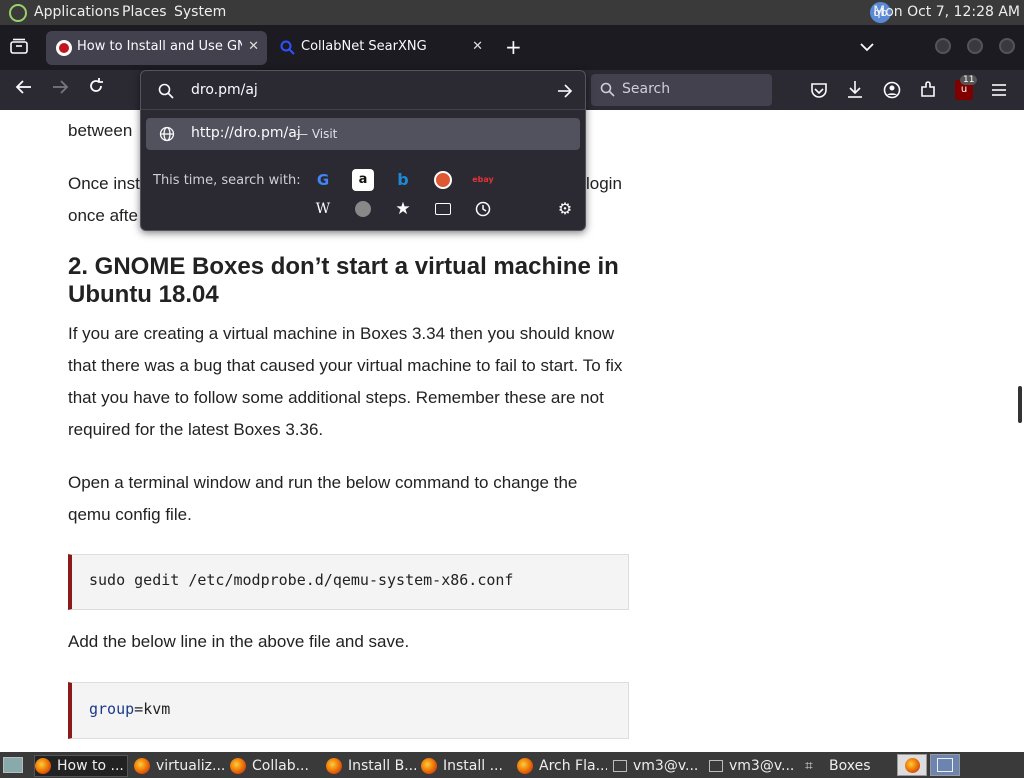 This screenshot has height=778, width=1024. I want to click on pocket-icon, so click(819, 92).